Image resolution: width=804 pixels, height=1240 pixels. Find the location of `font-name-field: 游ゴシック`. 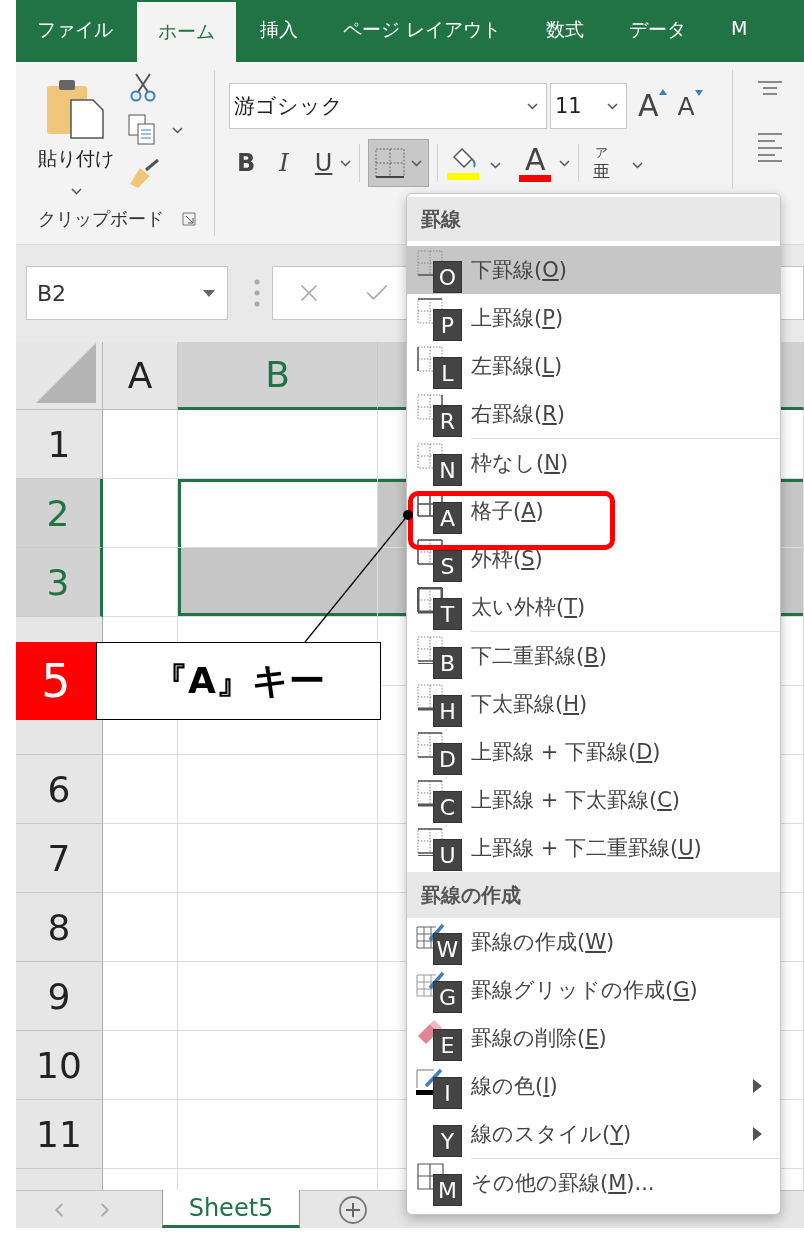

font-name-field: 游ゴシック is located at coordinates (388, 106).